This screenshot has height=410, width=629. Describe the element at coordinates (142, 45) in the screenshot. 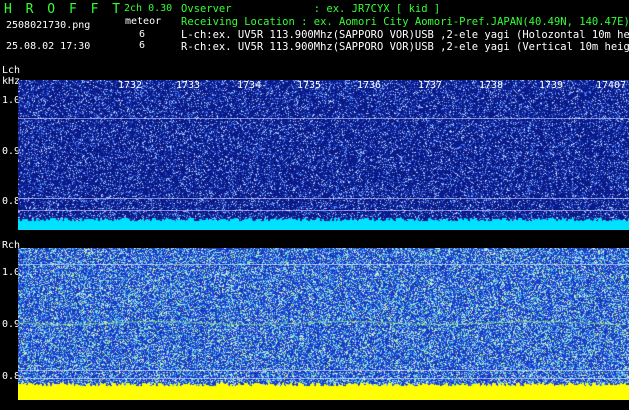

I see `rch-meteor-count: 6` at that location.